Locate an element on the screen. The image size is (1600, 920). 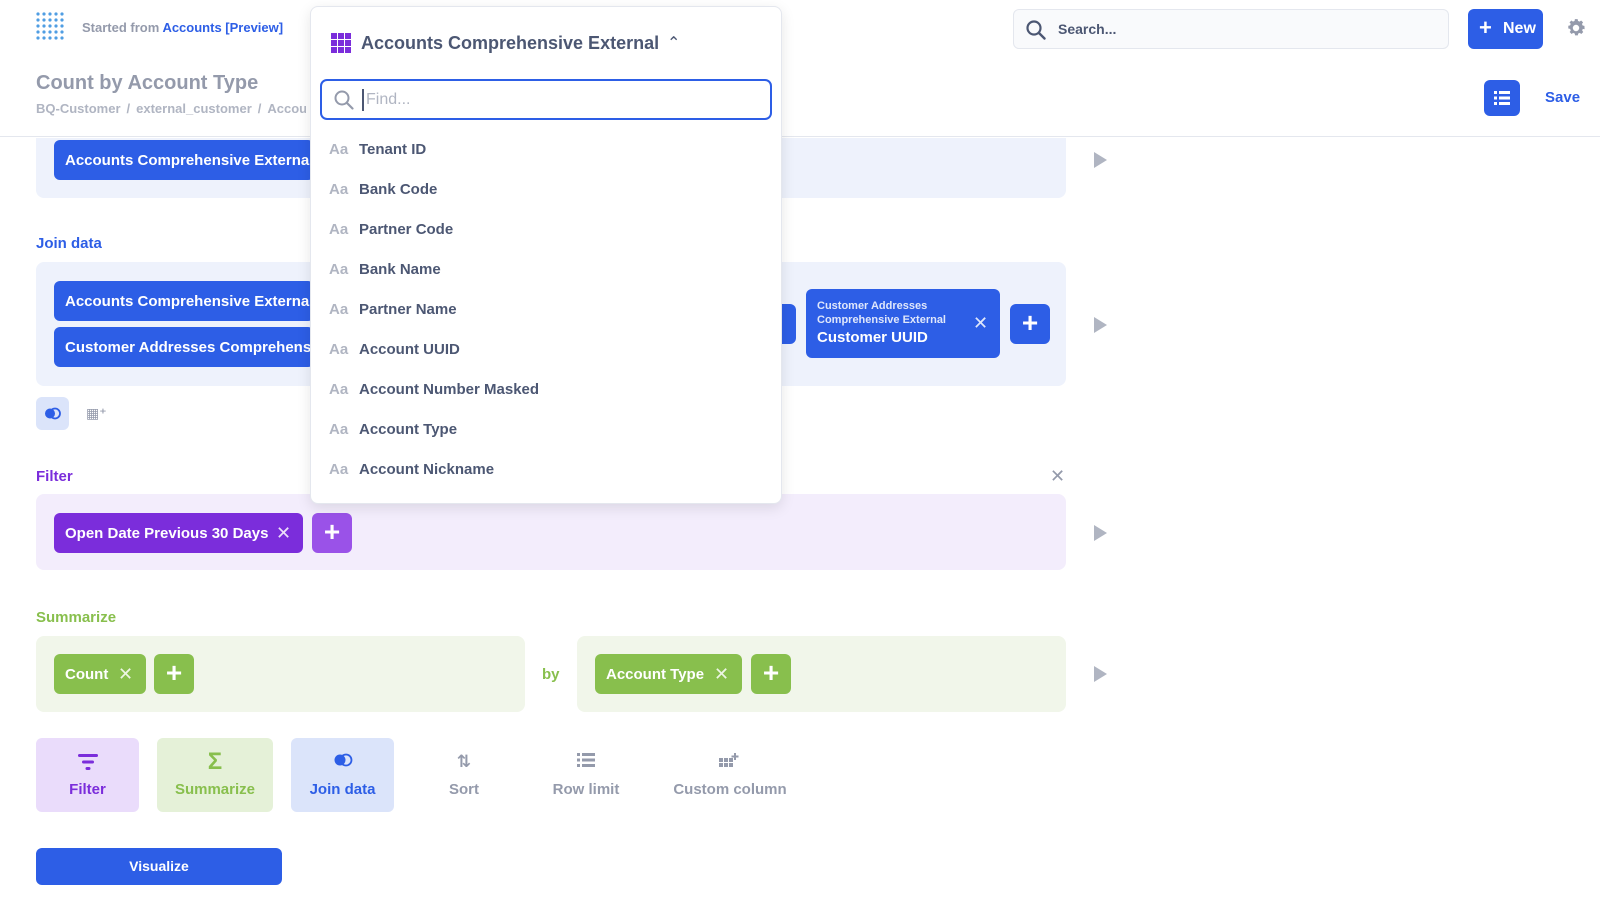
join-step-label: Join data is located at coordinates (342, 789).